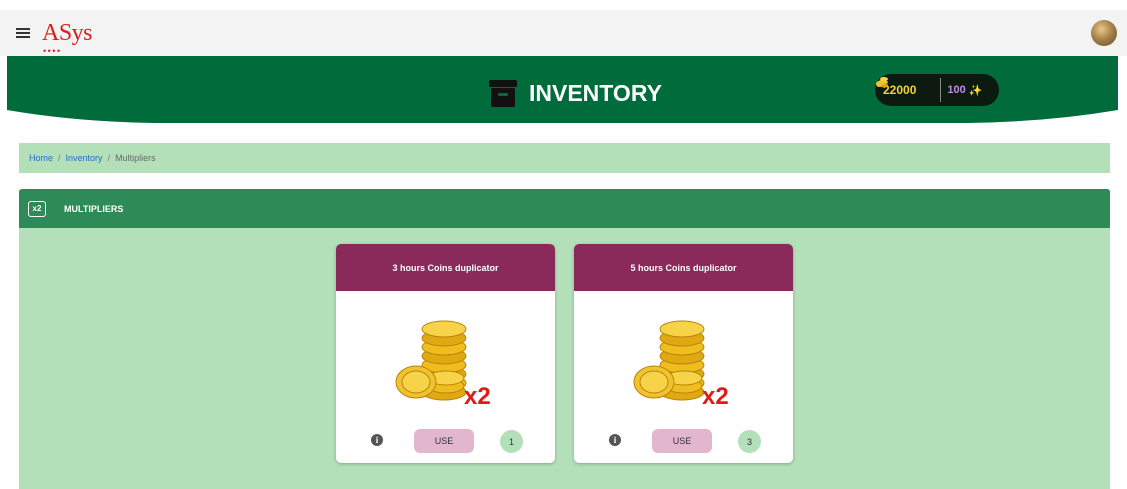 The image size is (1127, 489). Describe the element at coordinates (94, 208) in the screenshot. I see `panel-title: MULTIPLIERS` at that location.